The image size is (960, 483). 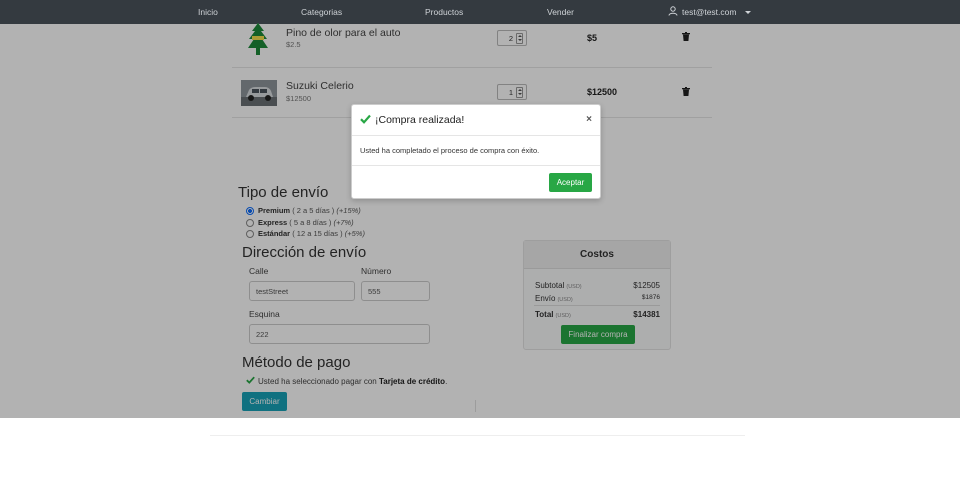 I want to click on user-menu: test@test.com, so click(x=710, y=12).